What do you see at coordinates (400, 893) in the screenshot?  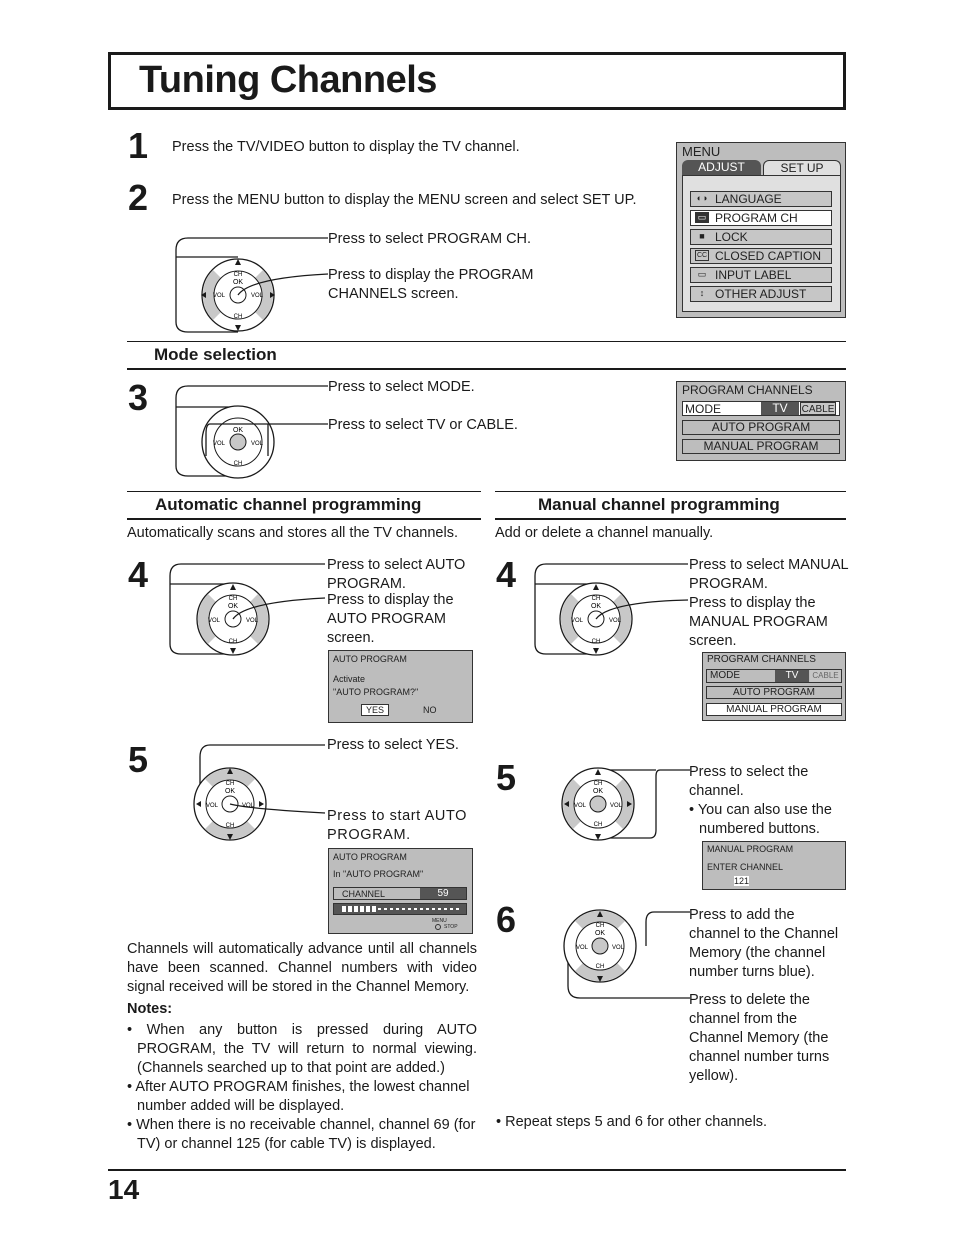 I see `channel-row: CHANNEL 59` at bounding box center [400, 893].